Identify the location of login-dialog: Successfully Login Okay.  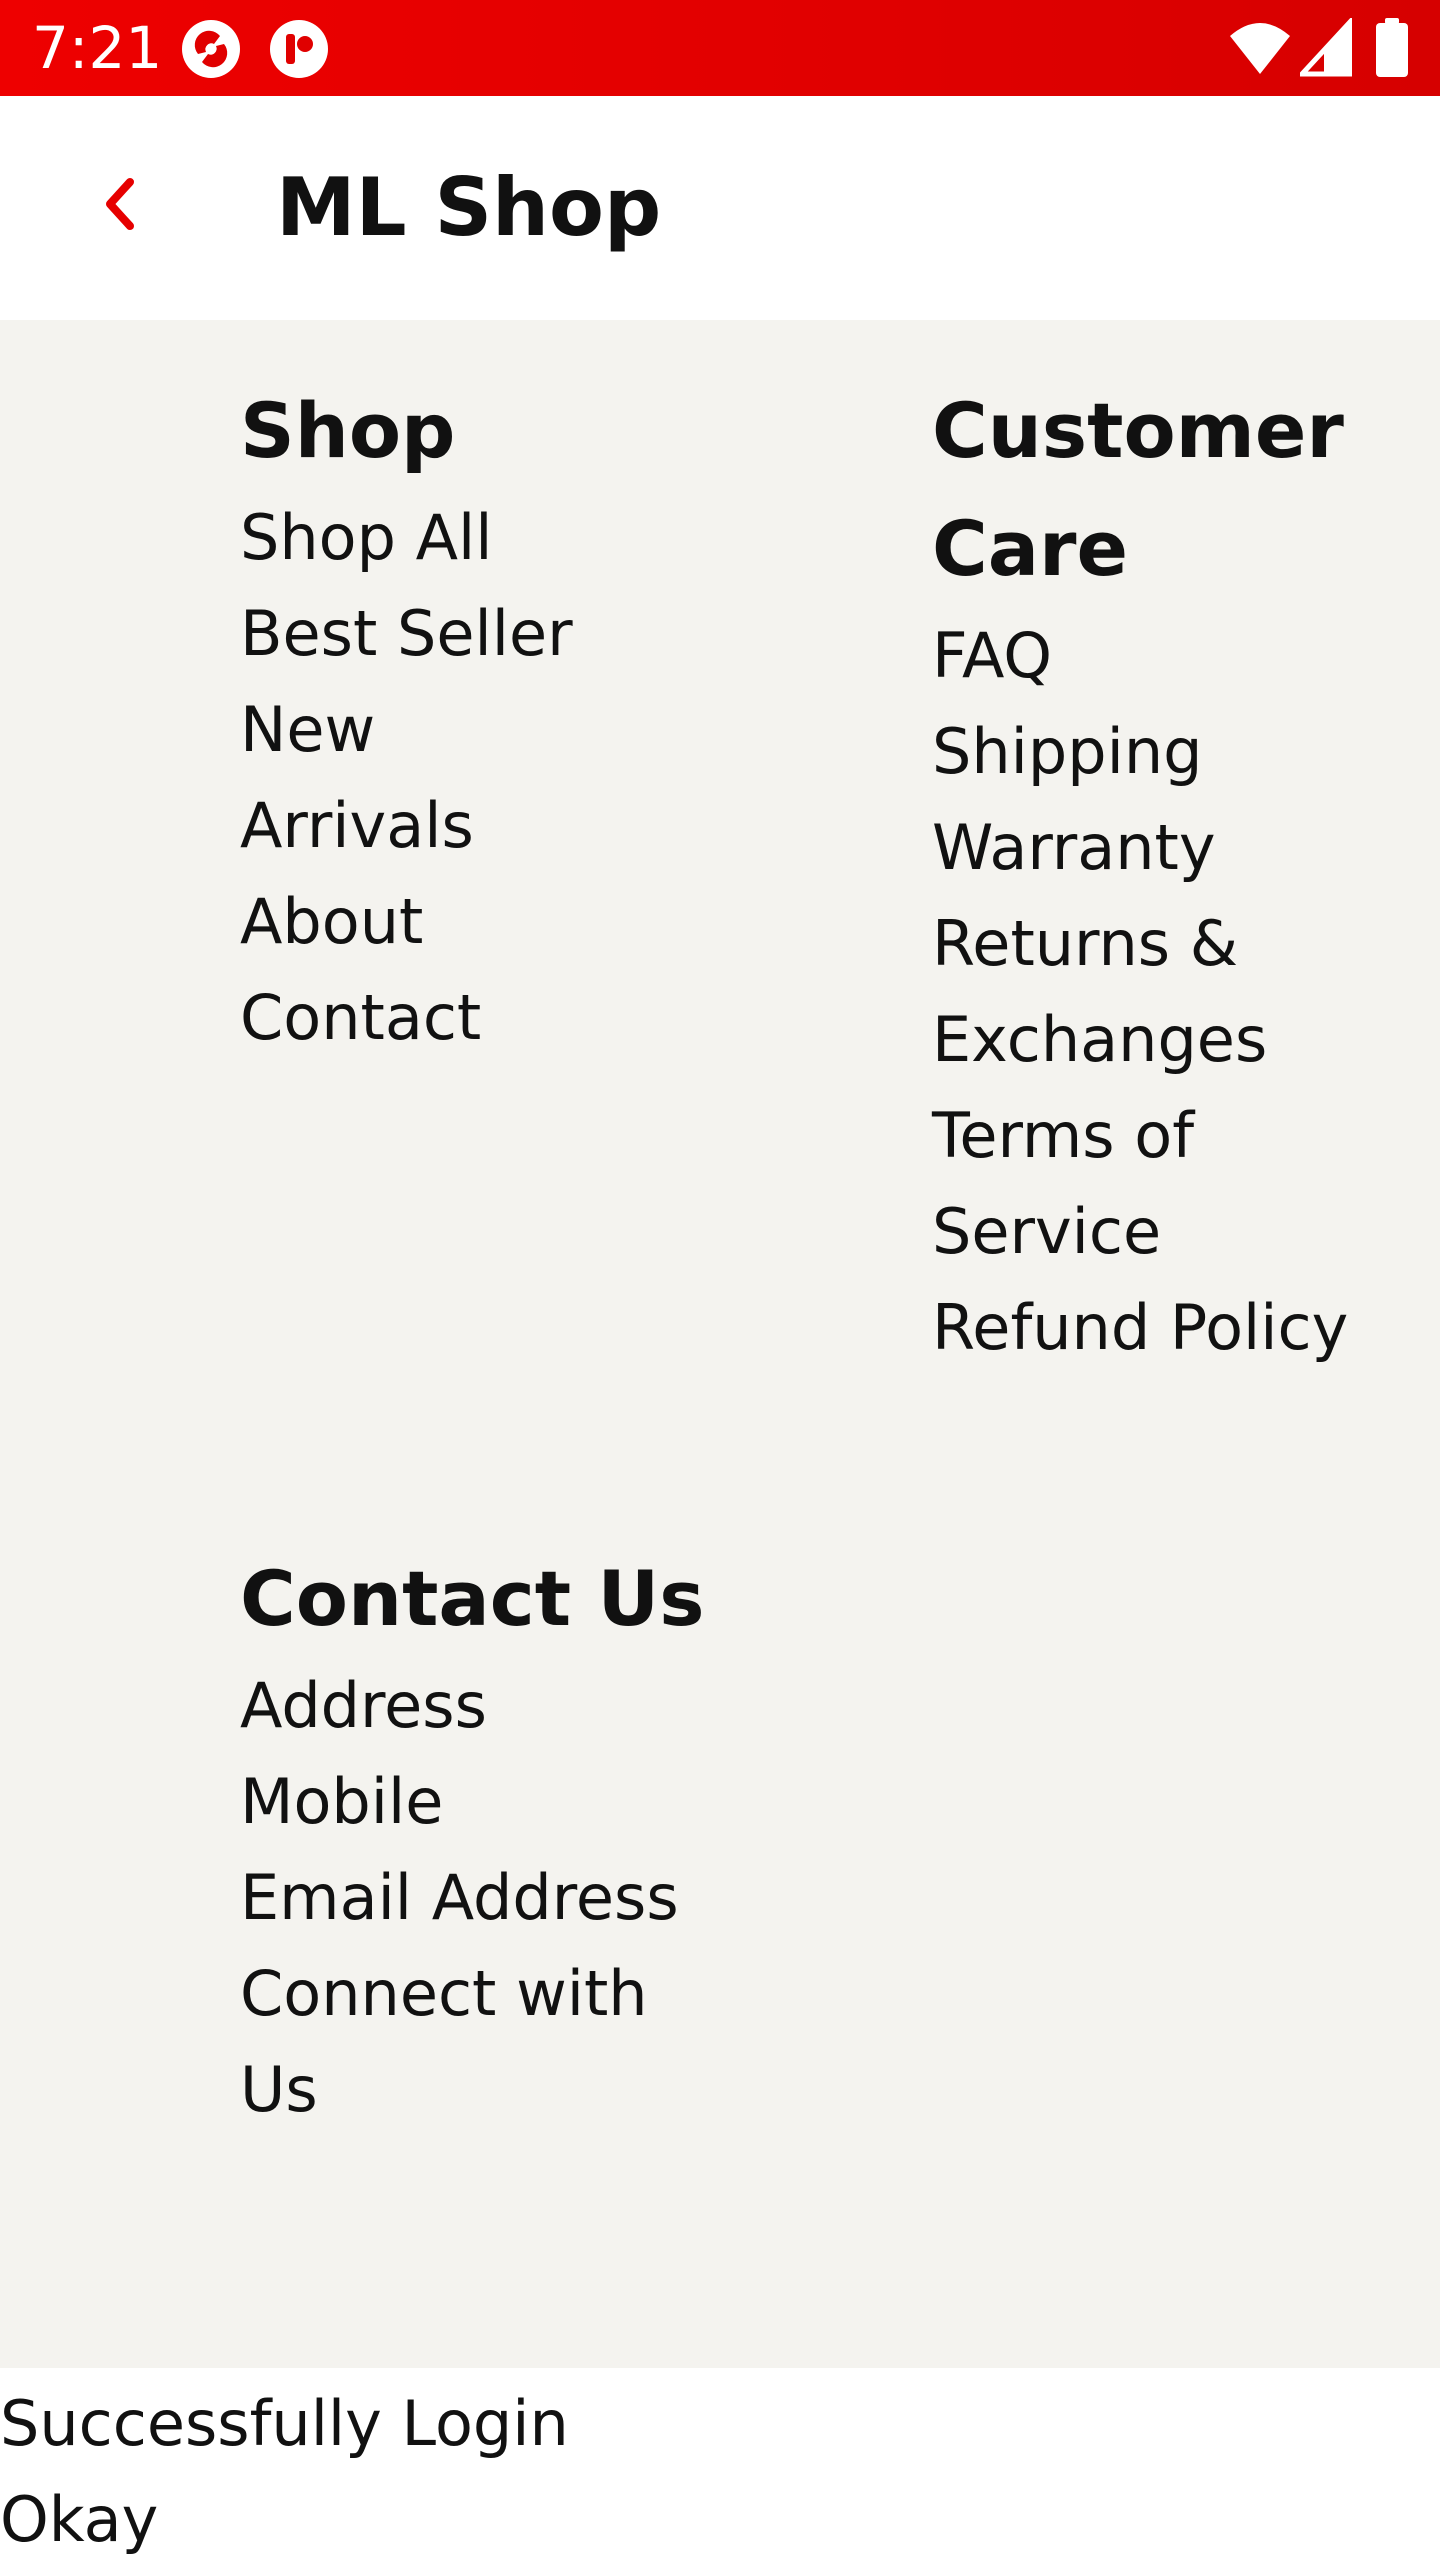
(720, 2464).